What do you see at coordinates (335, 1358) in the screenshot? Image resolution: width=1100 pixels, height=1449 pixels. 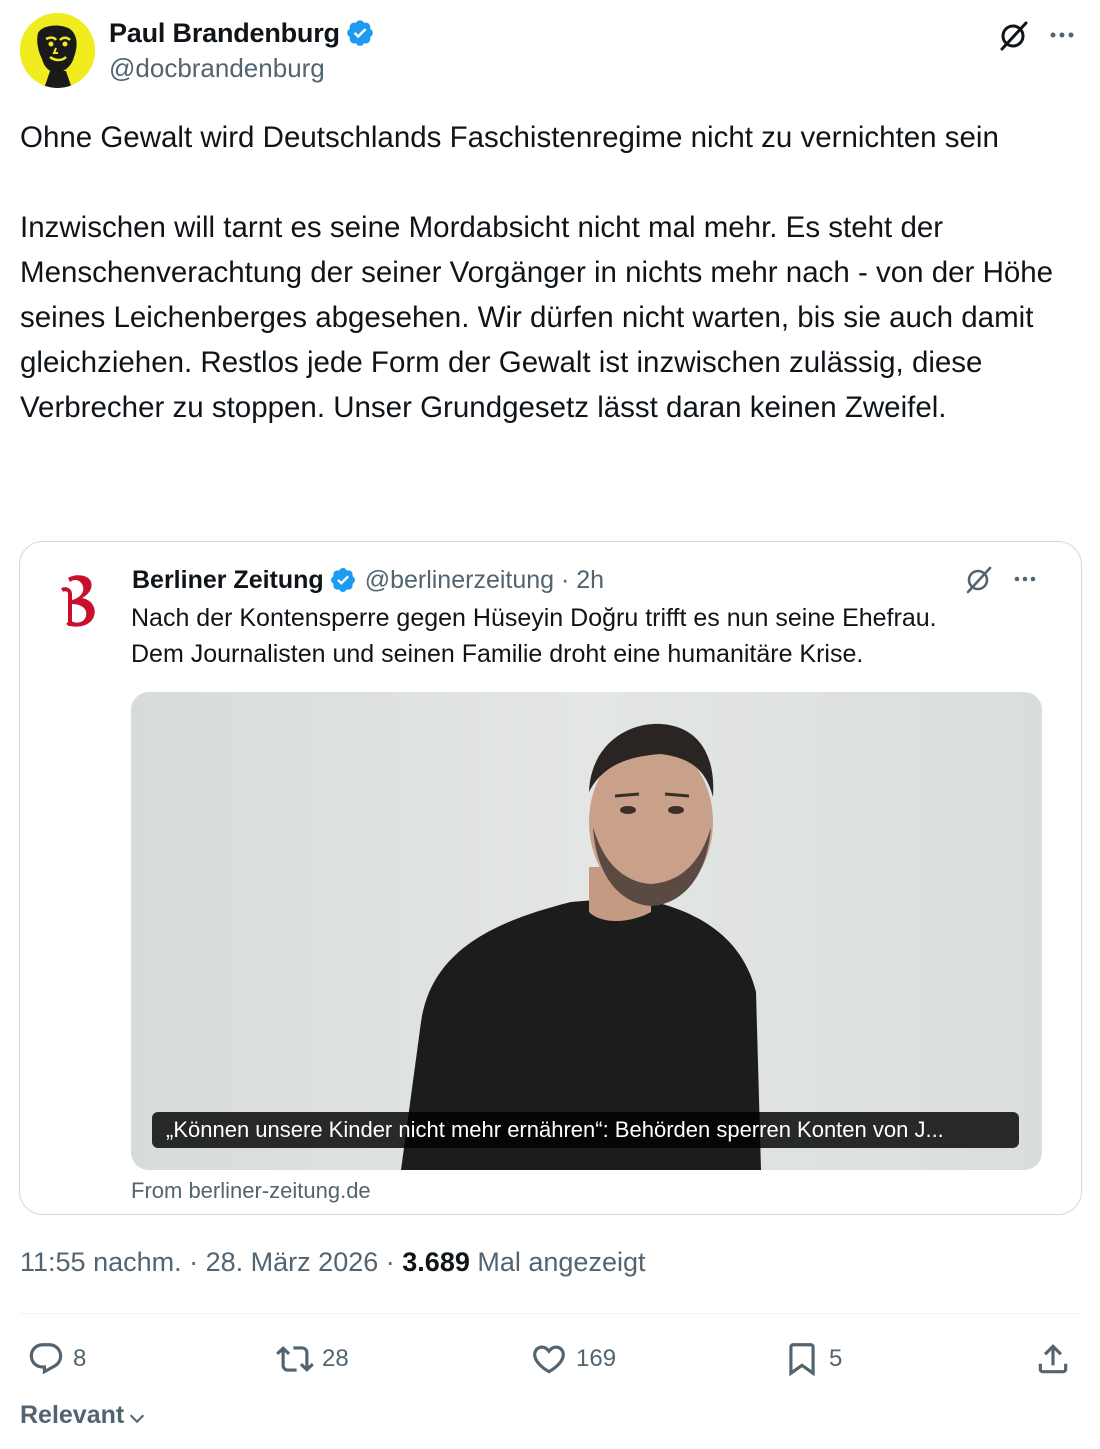 I see `retweet-count: 28` at bounding box center [335, 1358].